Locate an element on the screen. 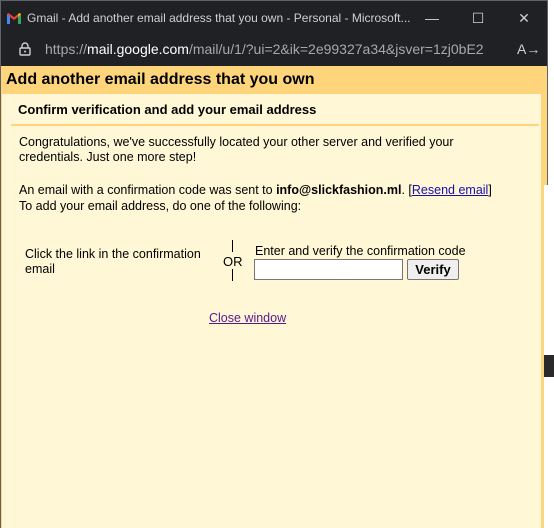 The width and height of the screenshot is (554, 528). option-click-link: Click the link in the confirmation email is located at coordinates (113, 261).